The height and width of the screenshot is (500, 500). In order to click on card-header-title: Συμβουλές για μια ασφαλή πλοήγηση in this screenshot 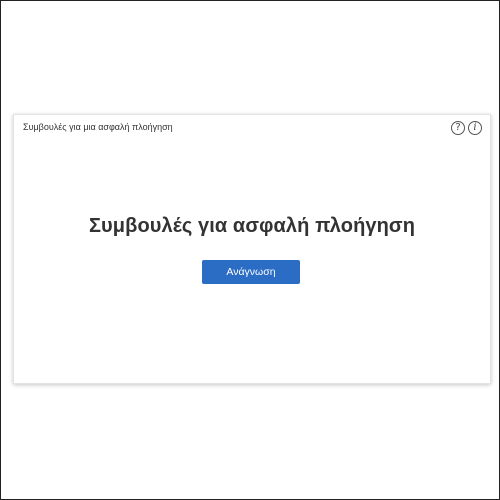, I will do `click(98, 127)`.